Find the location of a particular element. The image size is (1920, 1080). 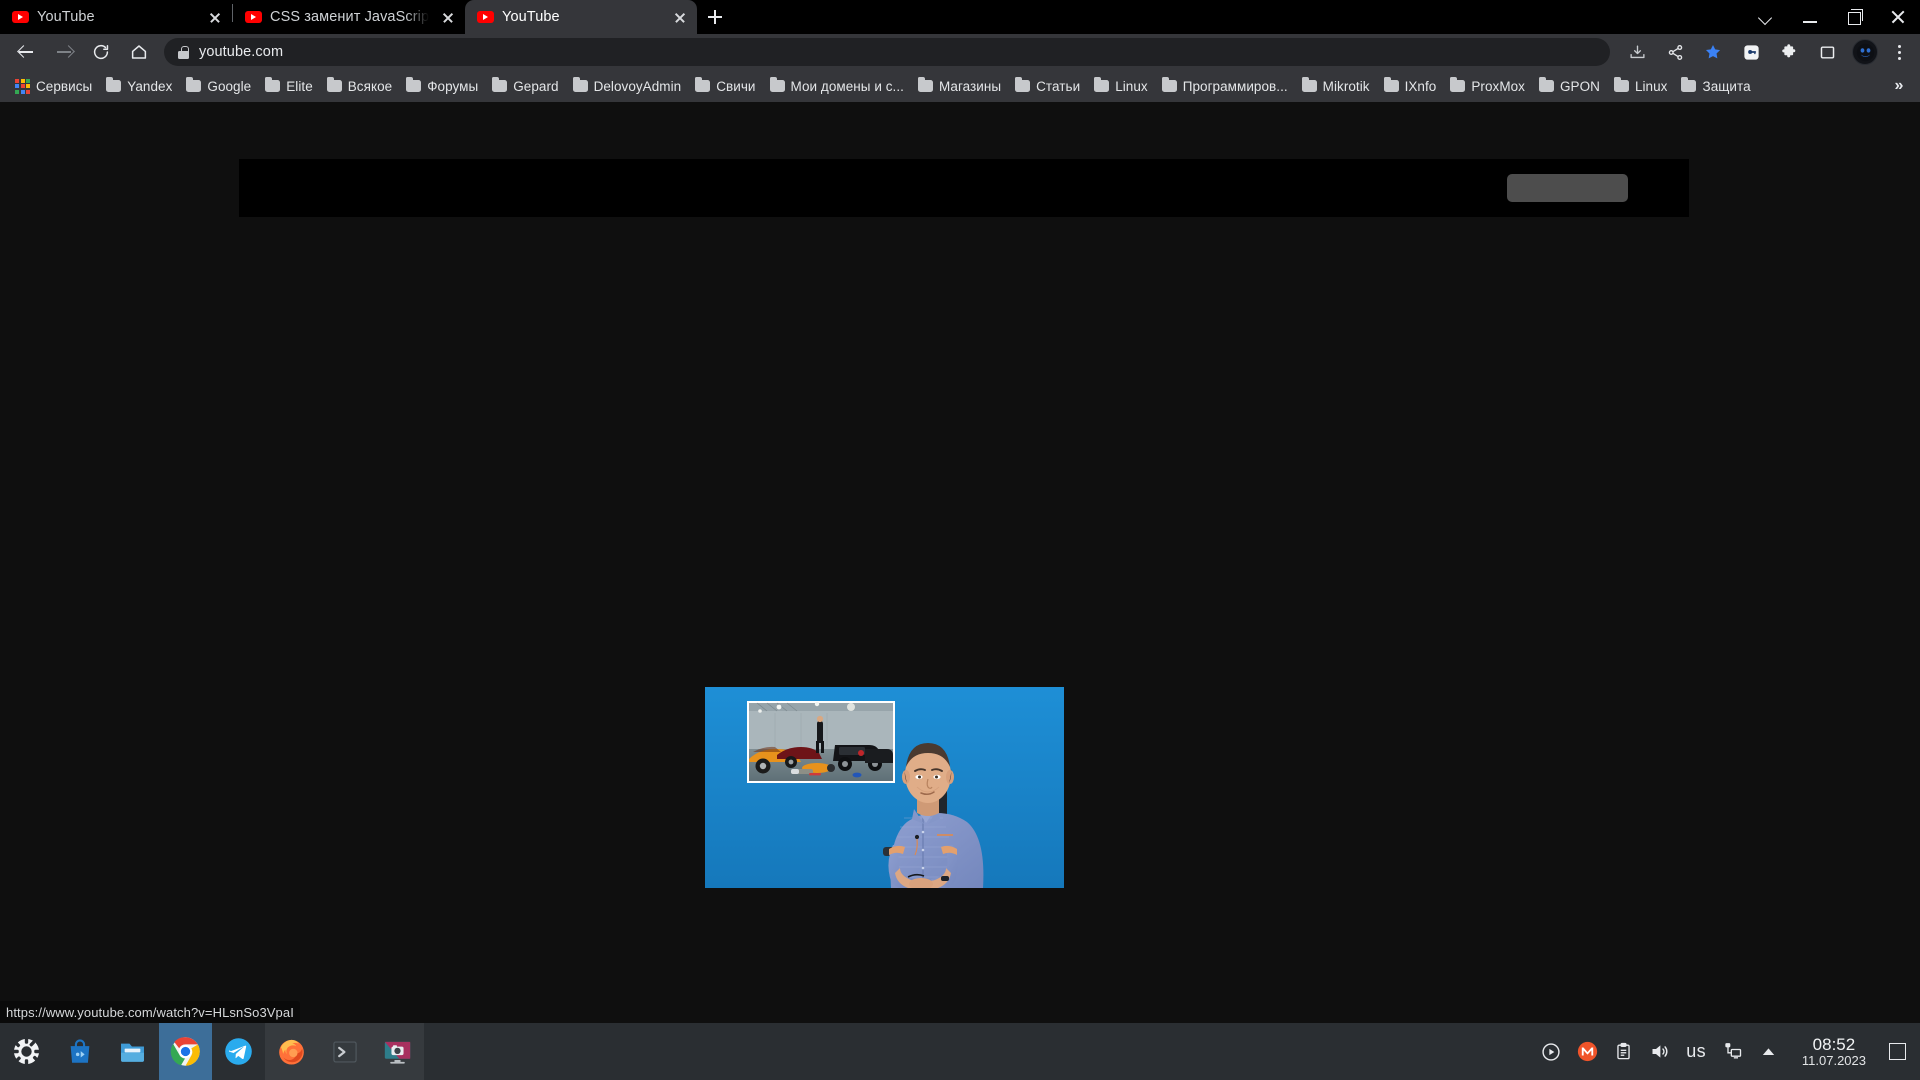

bookmark-label: DelovoyAdmin is located at coordinates (637, 86).